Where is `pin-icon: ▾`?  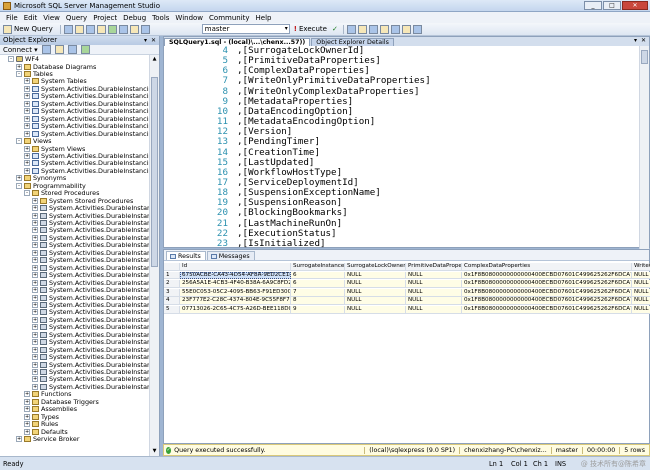
pin-icon: ▾ is located at coordinates (145, 40).